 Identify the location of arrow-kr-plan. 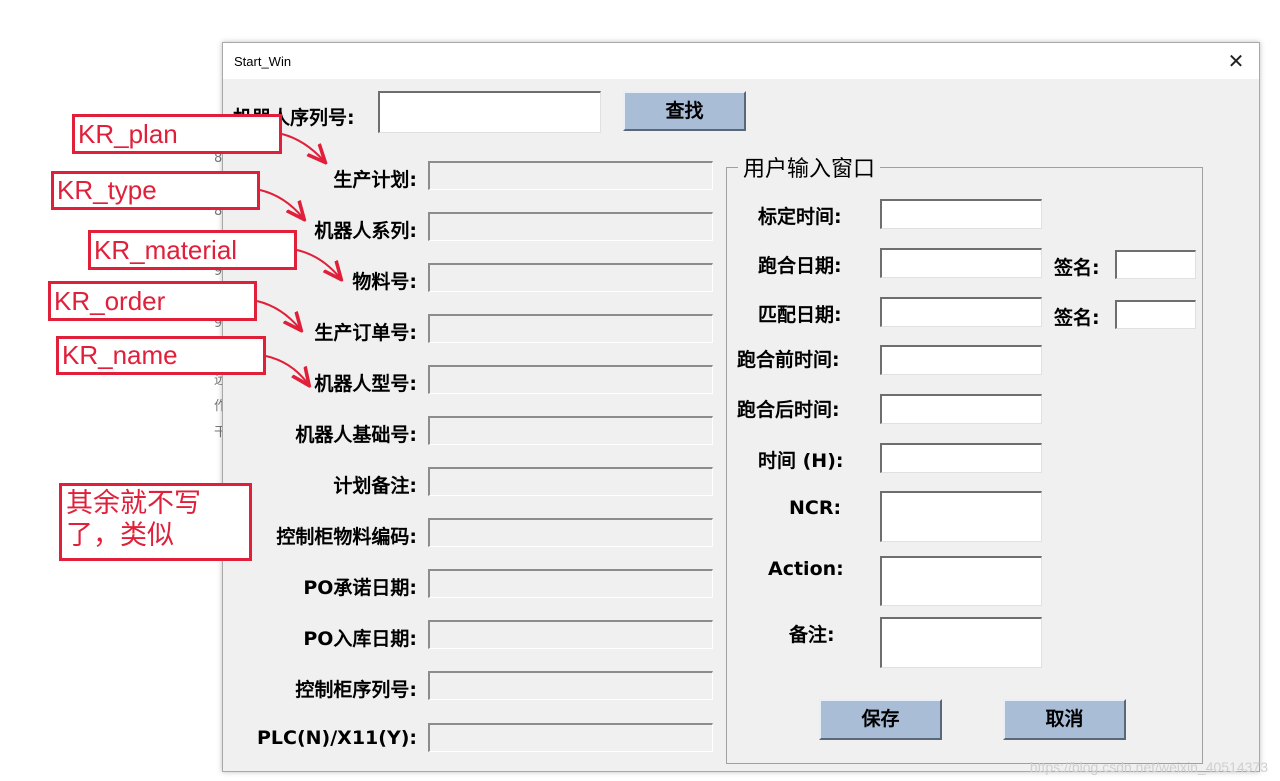
(302, 147).